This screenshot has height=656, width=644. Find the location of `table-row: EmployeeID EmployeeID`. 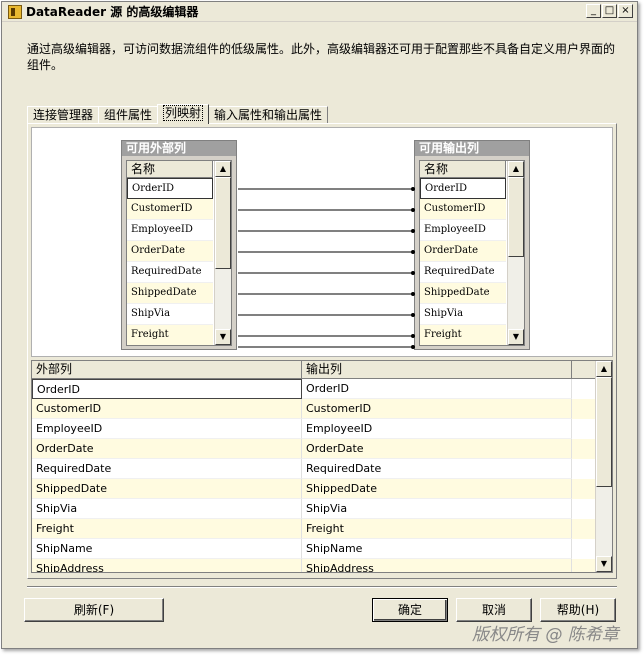

table-row: EmployeeID EmployeeID is located at coordinates (322, 429).